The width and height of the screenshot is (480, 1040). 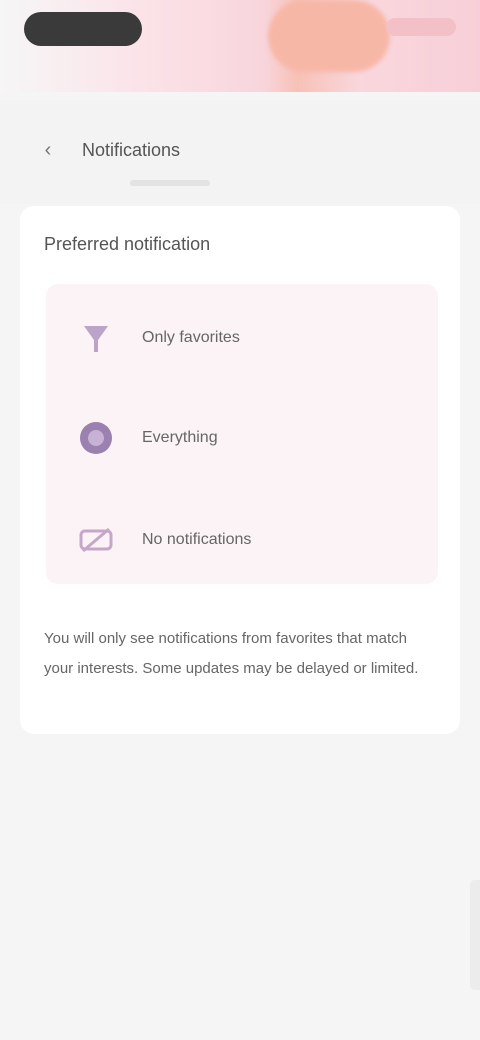 What do you see at coordinates (170, 183) in the screenshot?
I see `header-divider` at bounding box center [170, 183].